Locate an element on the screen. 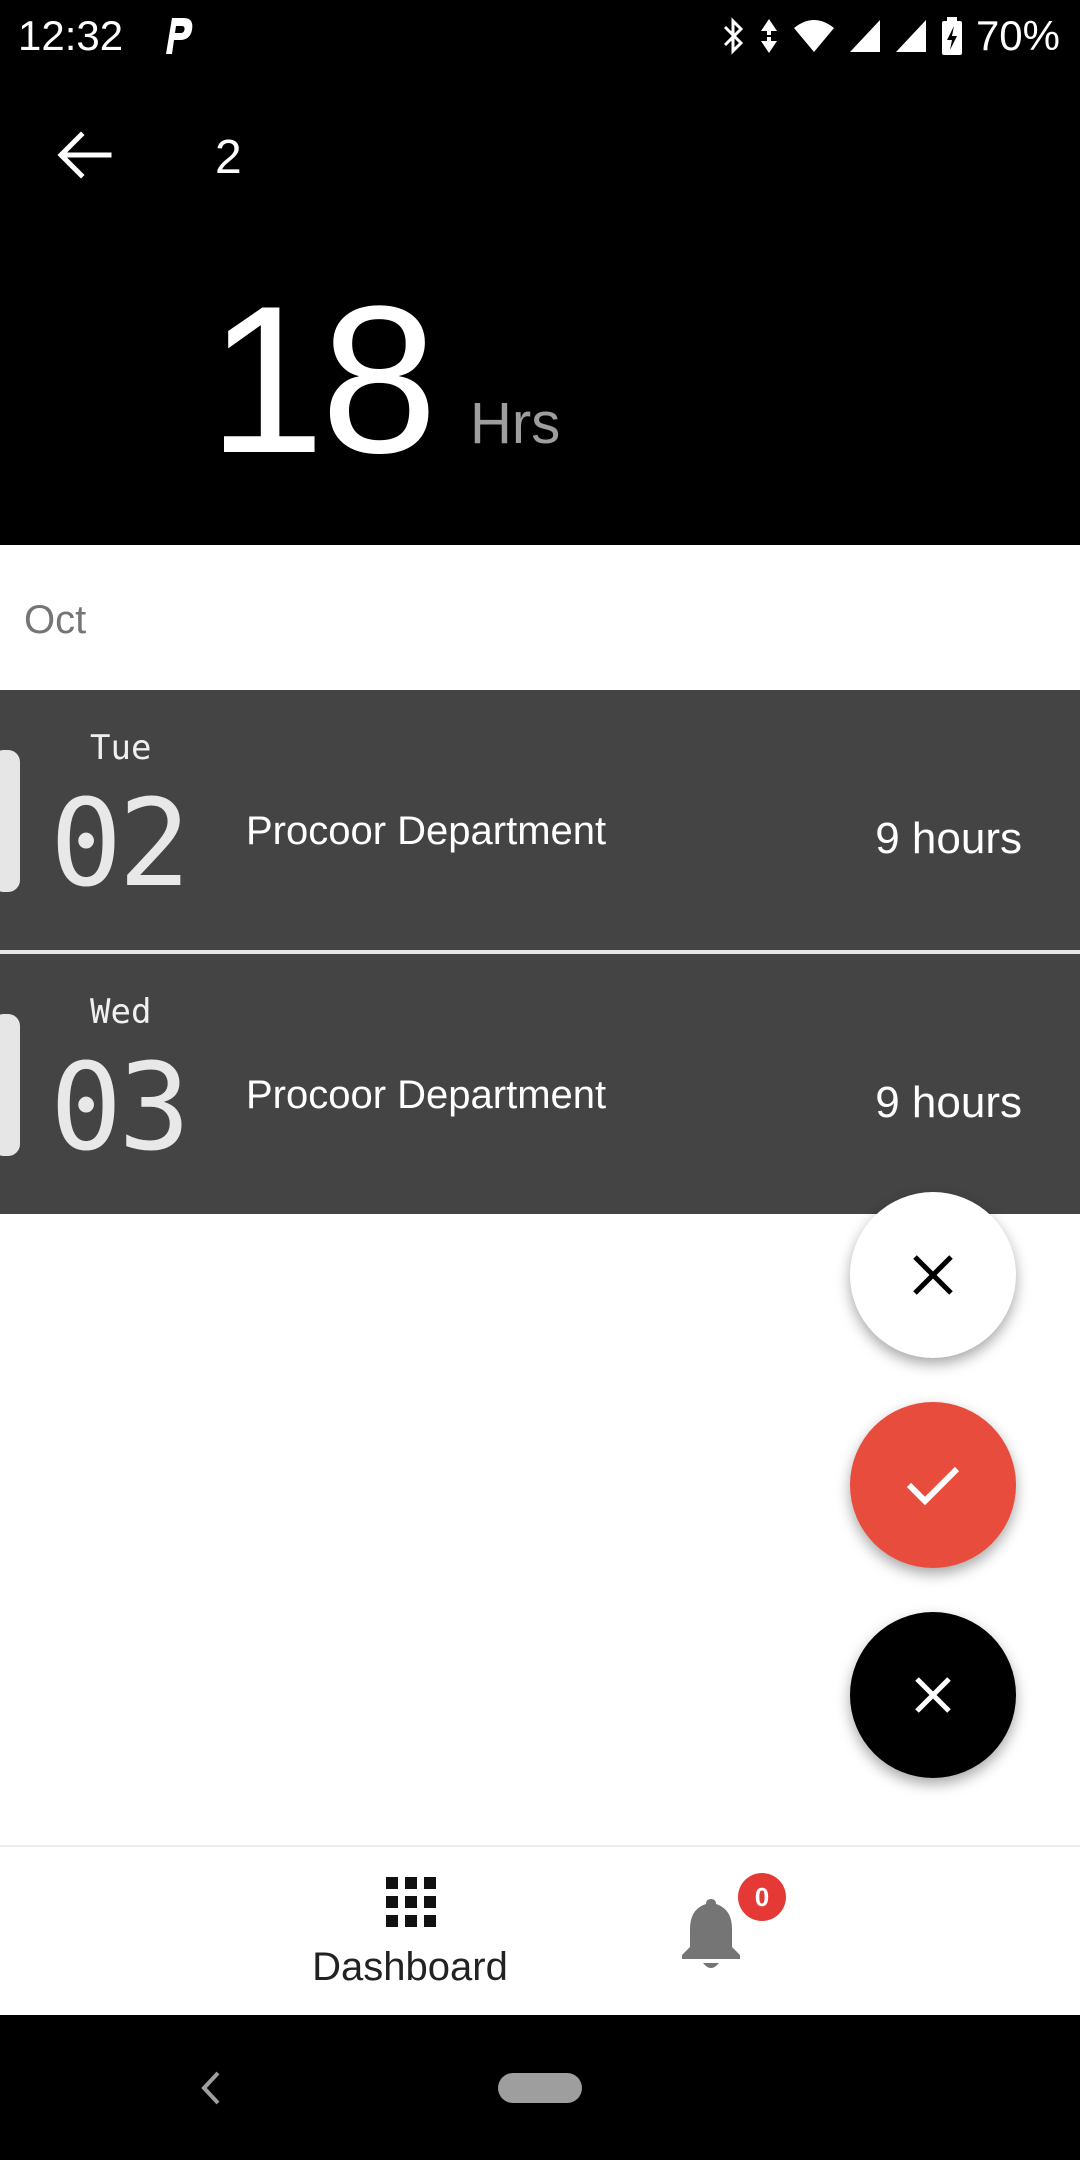 The height and width of the screenshot is (2160, 1080). system-home-button is located at coordinates (540, 2088).